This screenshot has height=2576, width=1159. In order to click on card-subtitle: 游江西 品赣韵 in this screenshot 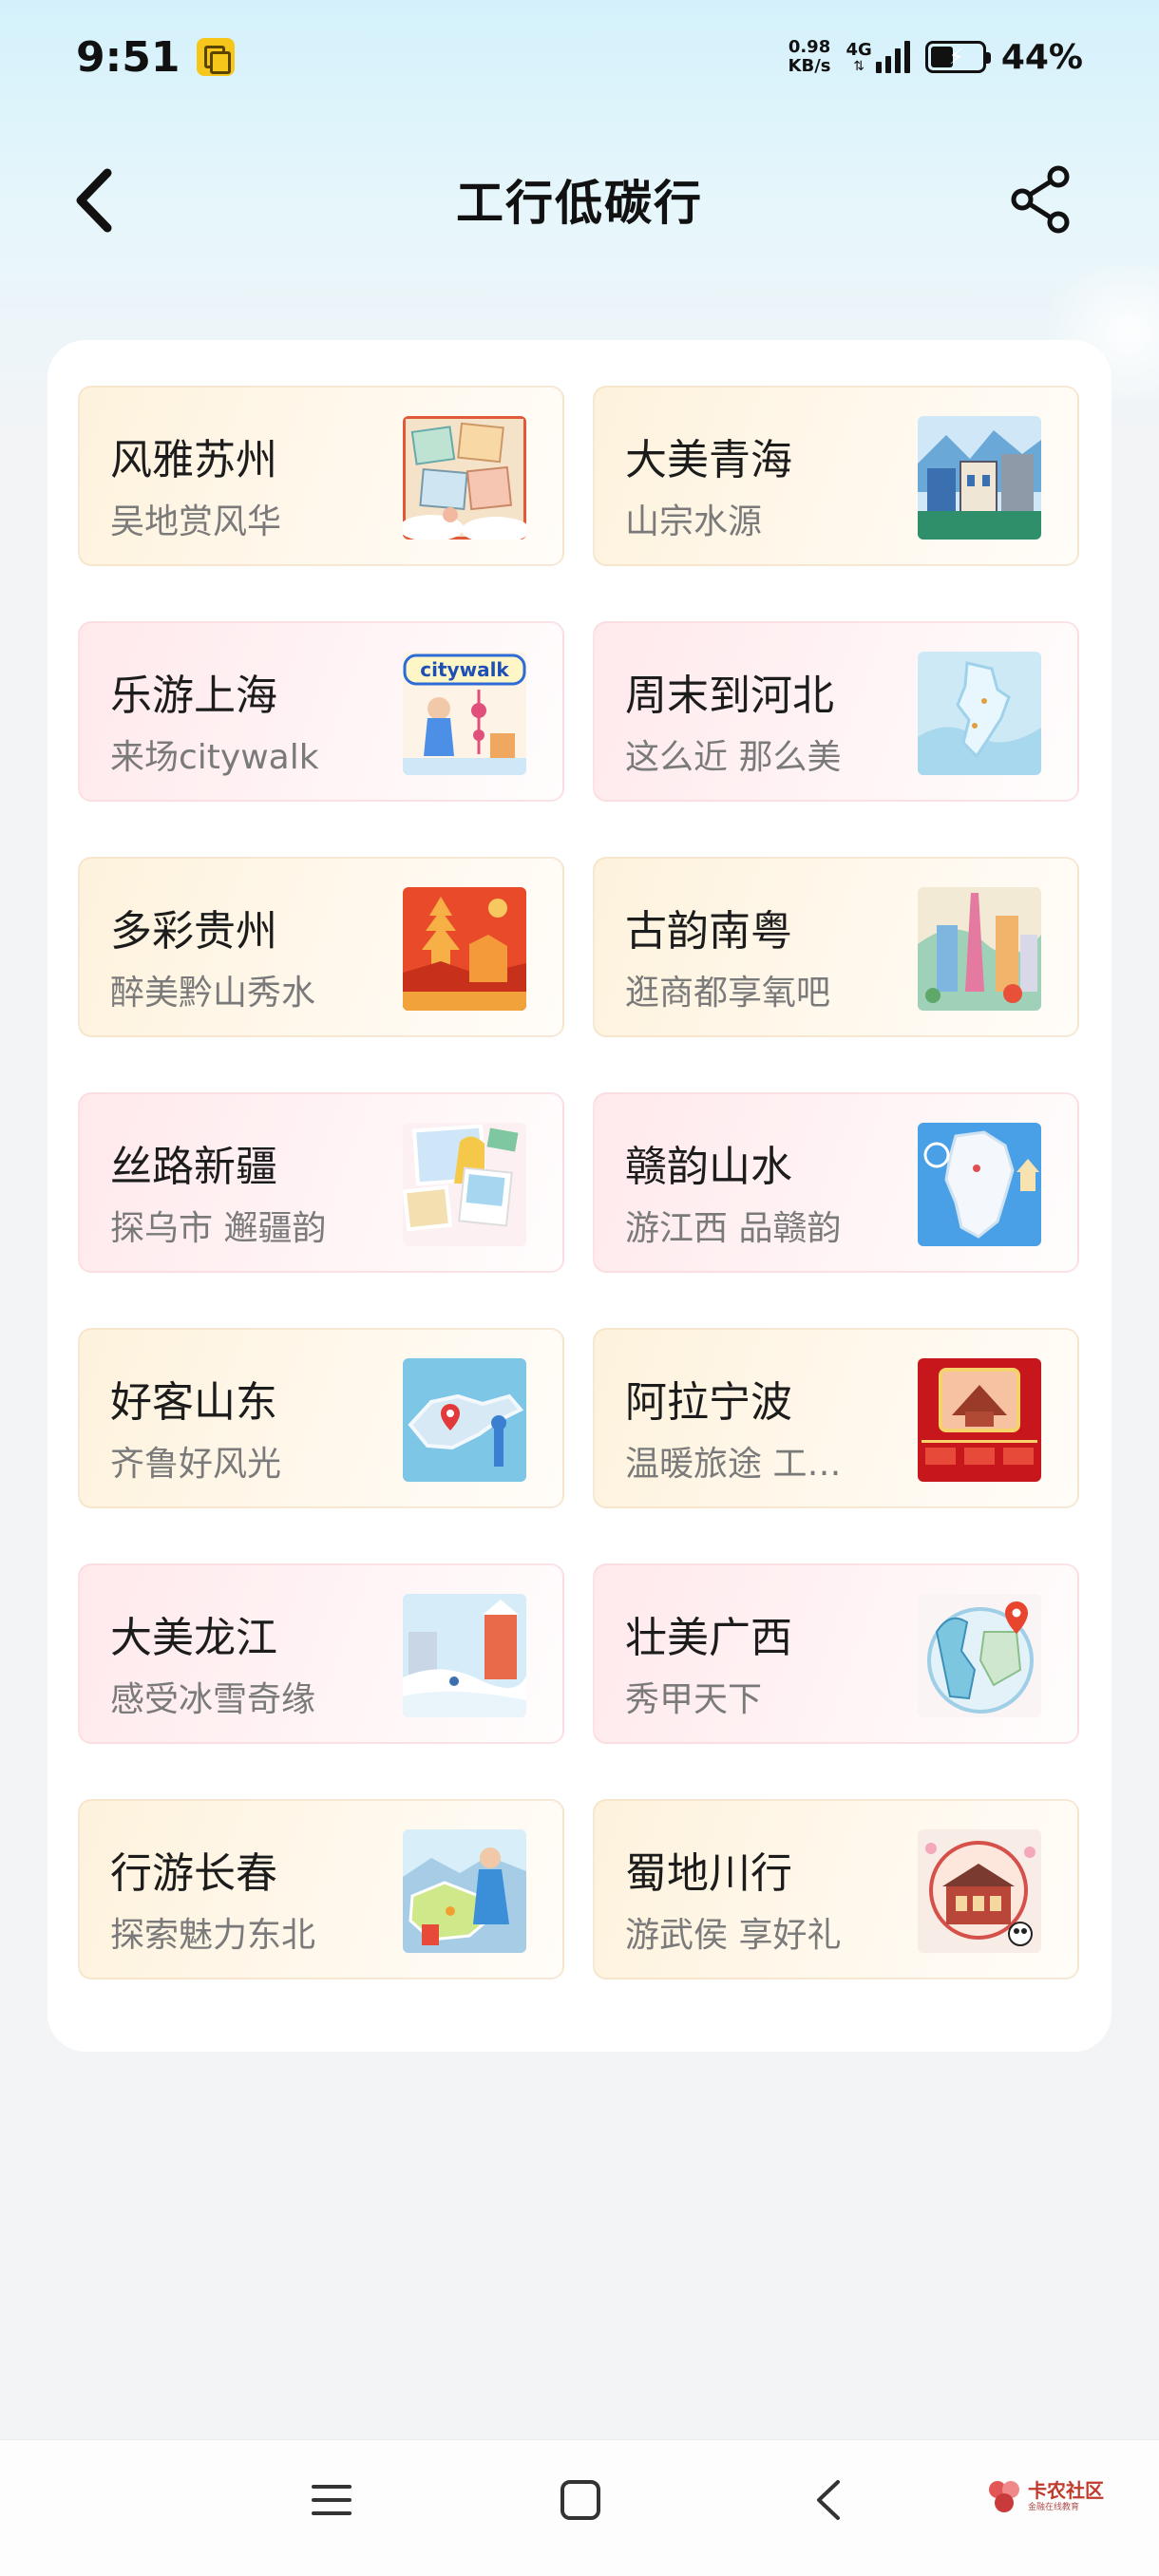, I will do `click(733, 1228)`.